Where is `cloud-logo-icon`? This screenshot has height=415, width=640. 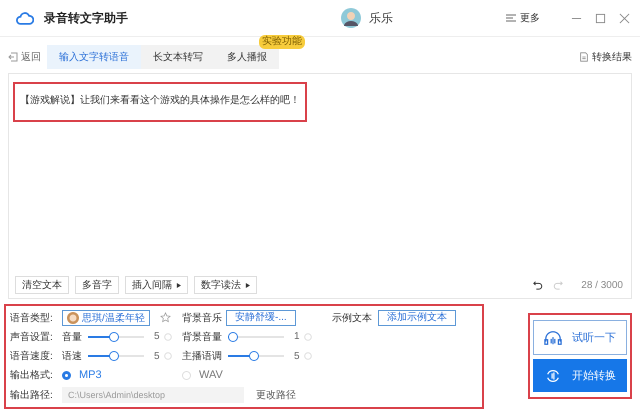 cloud-logo-icon is located at coordinates (25, 18).